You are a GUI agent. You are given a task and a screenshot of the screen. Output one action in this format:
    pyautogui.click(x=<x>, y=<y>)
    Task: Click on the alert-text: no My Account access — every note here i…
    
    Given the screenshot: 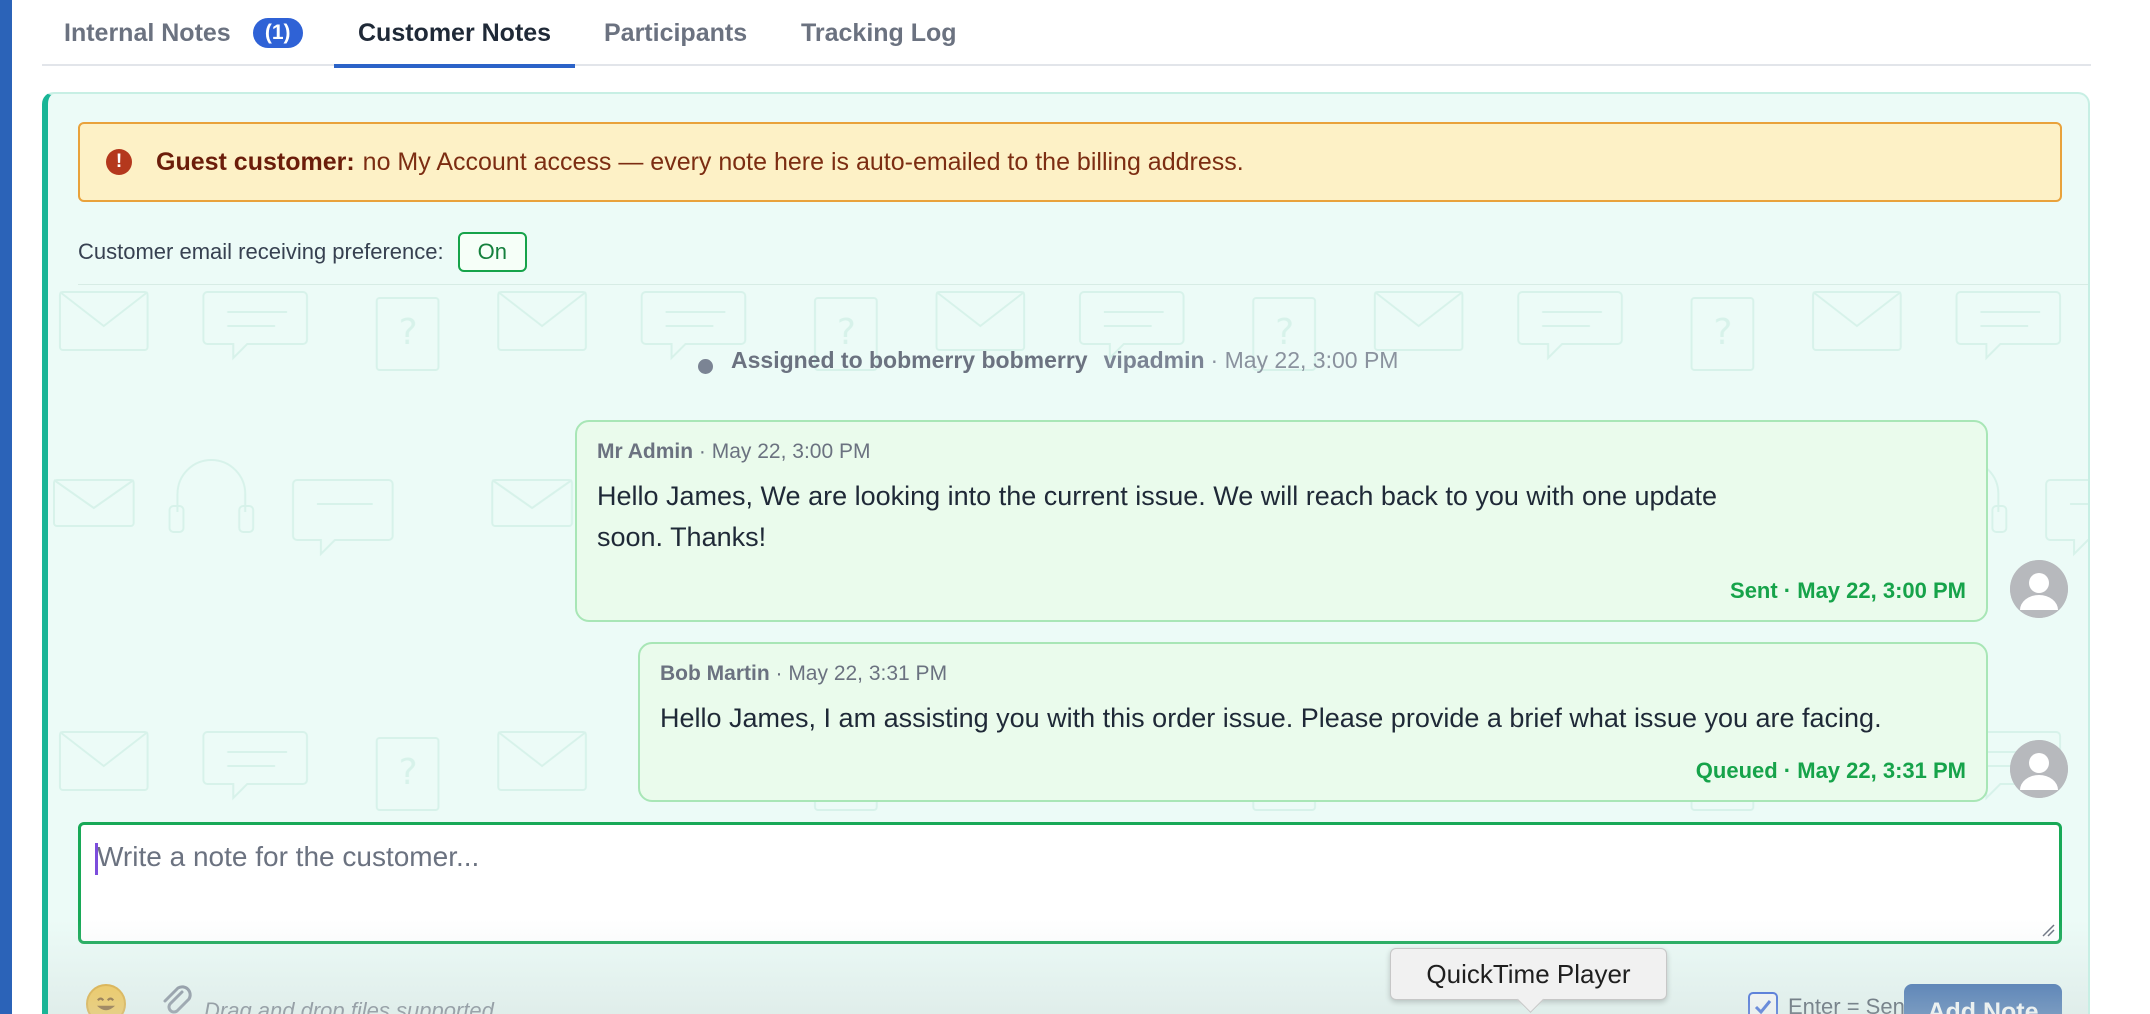 What is the action you would take?
    pyautogui.click(x=803, y=161)
    